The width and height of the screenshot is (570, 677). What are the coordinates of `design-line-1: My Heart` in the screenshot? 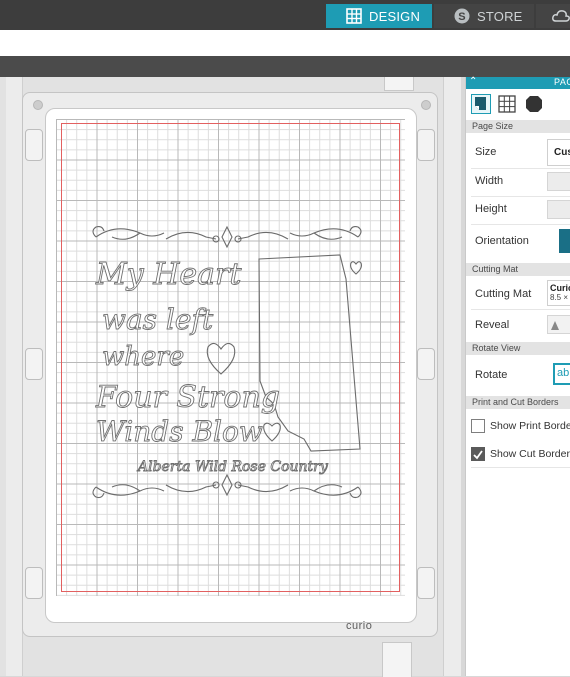 It's located at (168, 274).